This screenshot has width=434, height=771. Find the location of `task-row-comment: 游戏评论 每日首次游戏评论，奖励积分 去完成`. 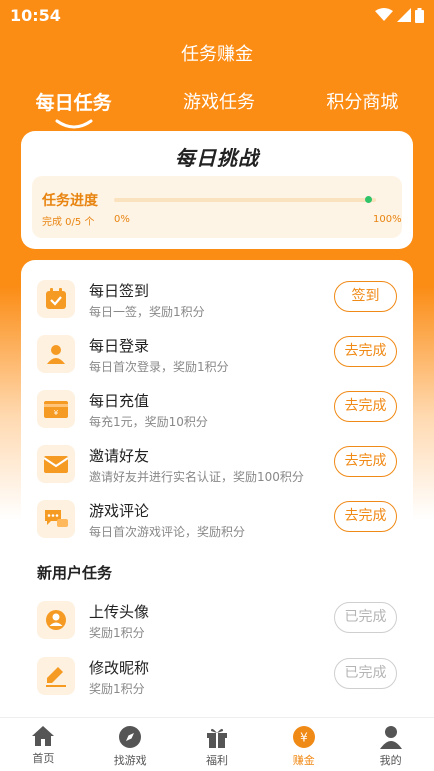

task-row-comment: 游戏评论 每日首次游戏评论，奖励积分 去完成 is located at coordinates (217, 522).